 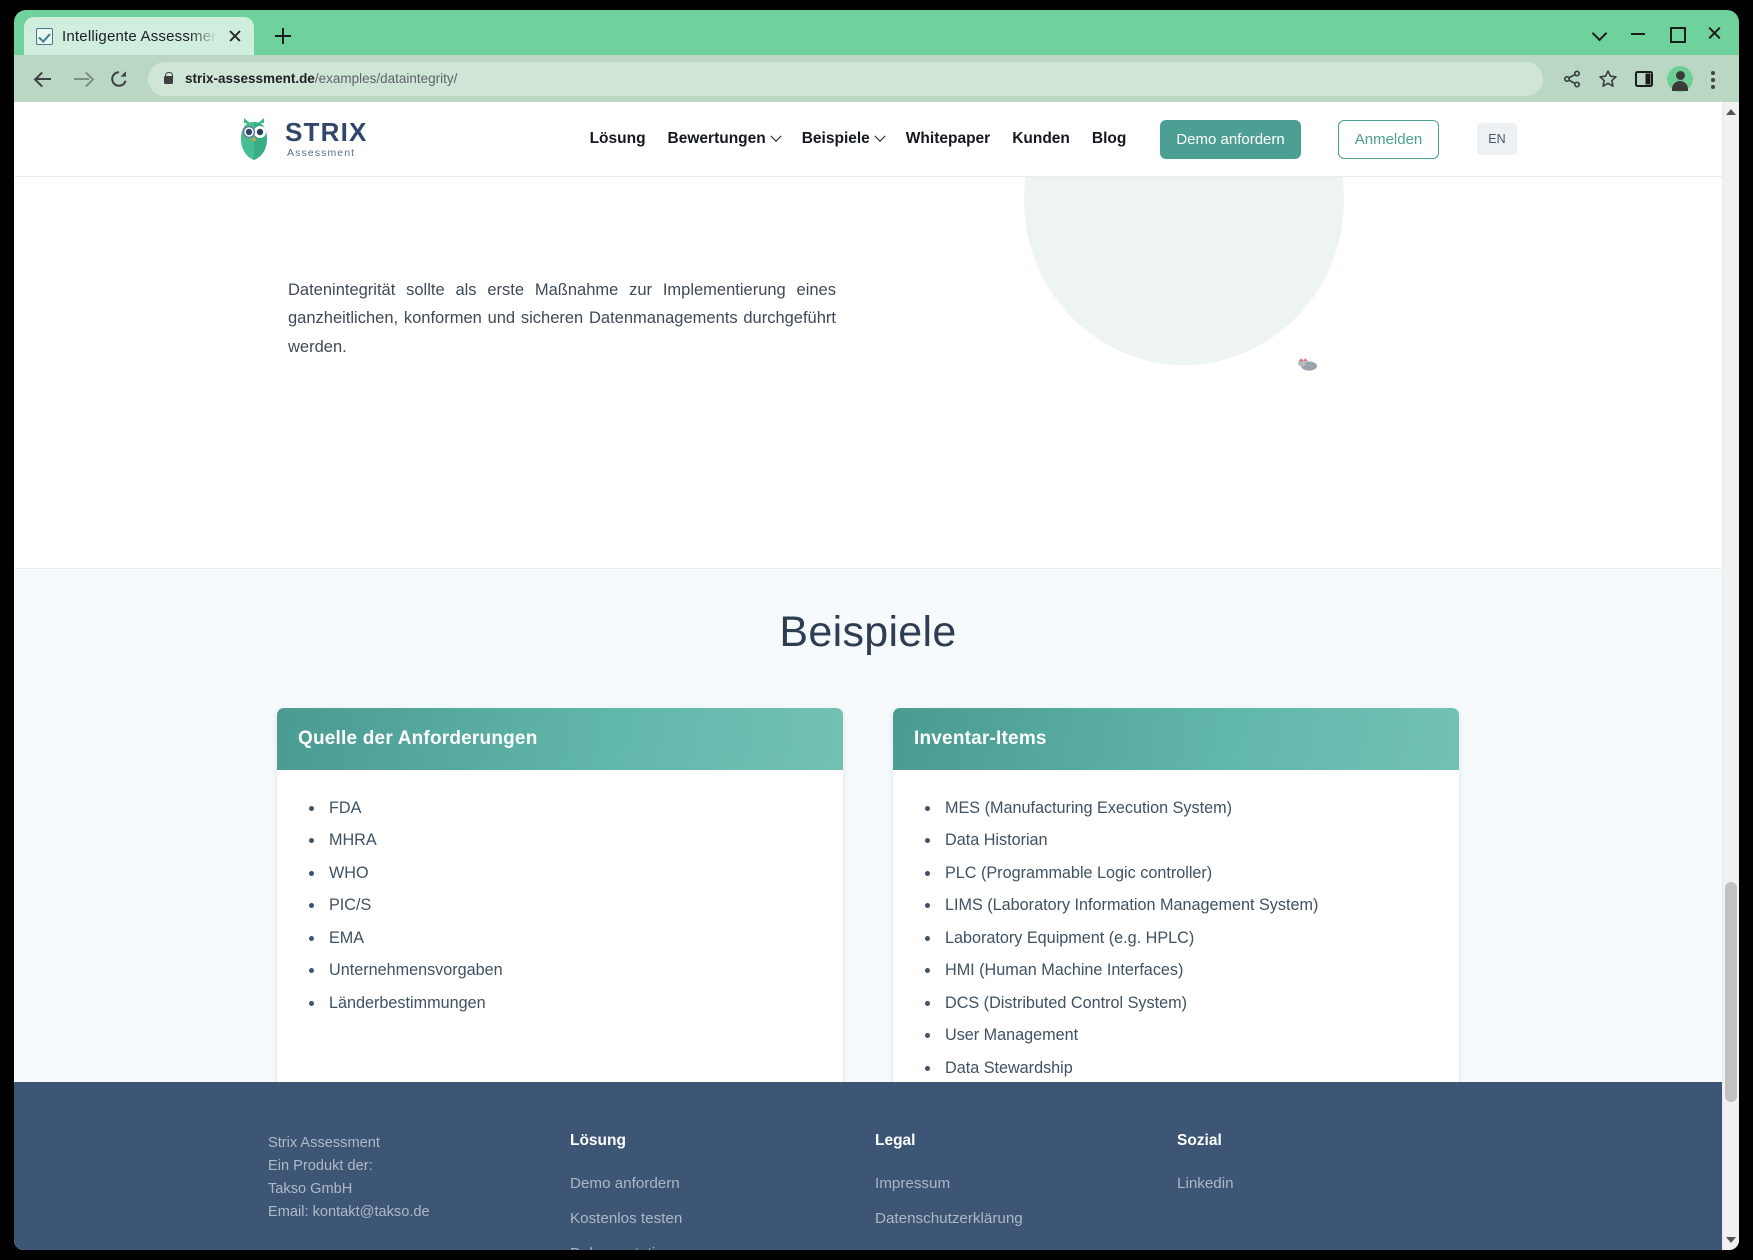 What do you see at coordinates (560, 841) in the screenshot?
I see `list-item: MHRA` at bounding box center [560, 841].